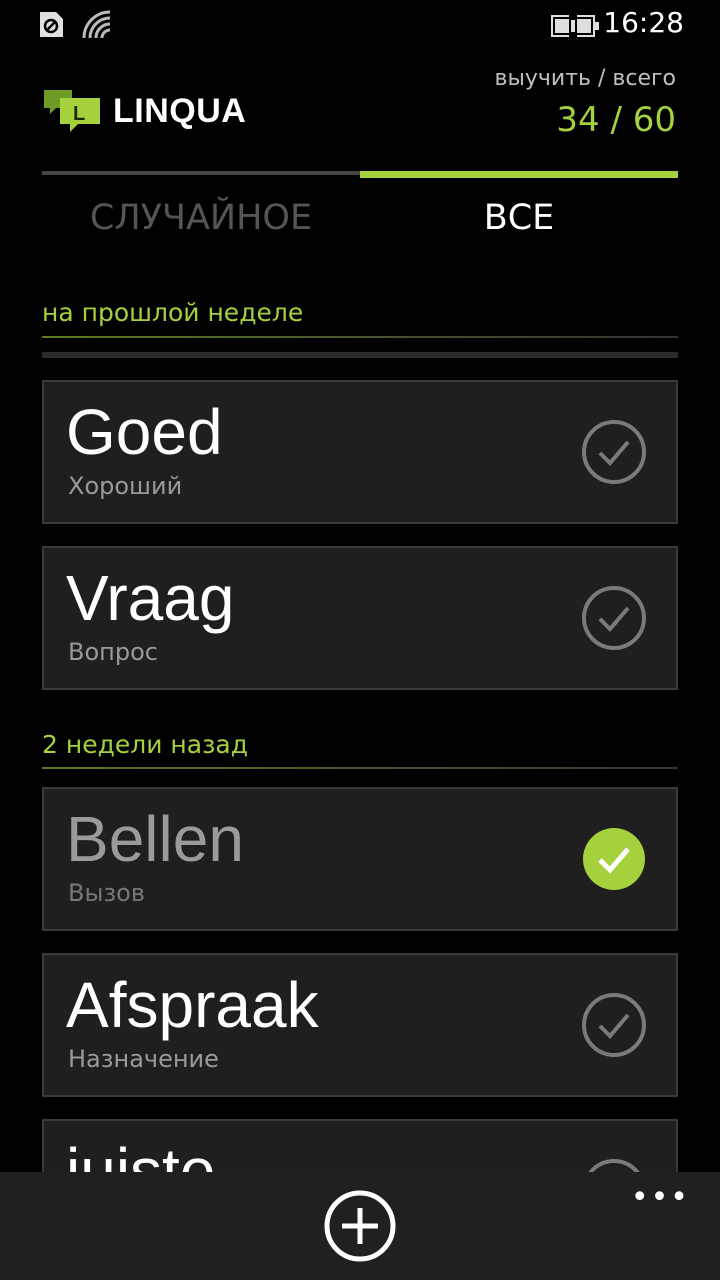 The height and width of the screenshot is (1280, 720). What do you see at coordinates (180, 111) in the screenshot?
I see `app-title: LINQUA` at bounding box center [180, 111].